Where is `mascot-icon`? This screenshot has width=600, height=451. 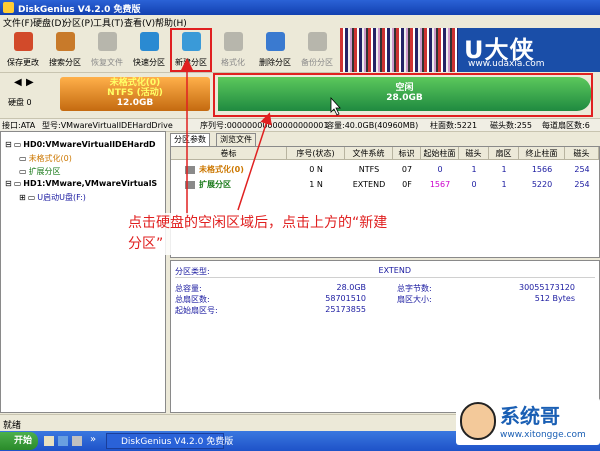
mascot-icon is located at coordinates (478, 421).